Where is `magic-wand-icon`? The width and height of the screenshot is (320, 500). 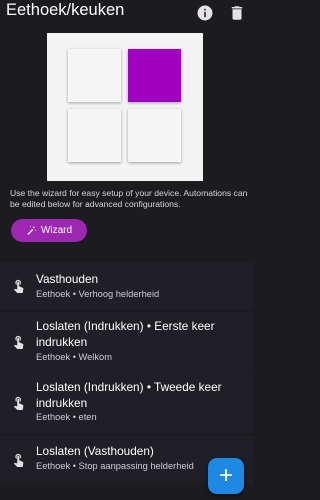
magic-wand-icon is located at coordinates (32, 230).